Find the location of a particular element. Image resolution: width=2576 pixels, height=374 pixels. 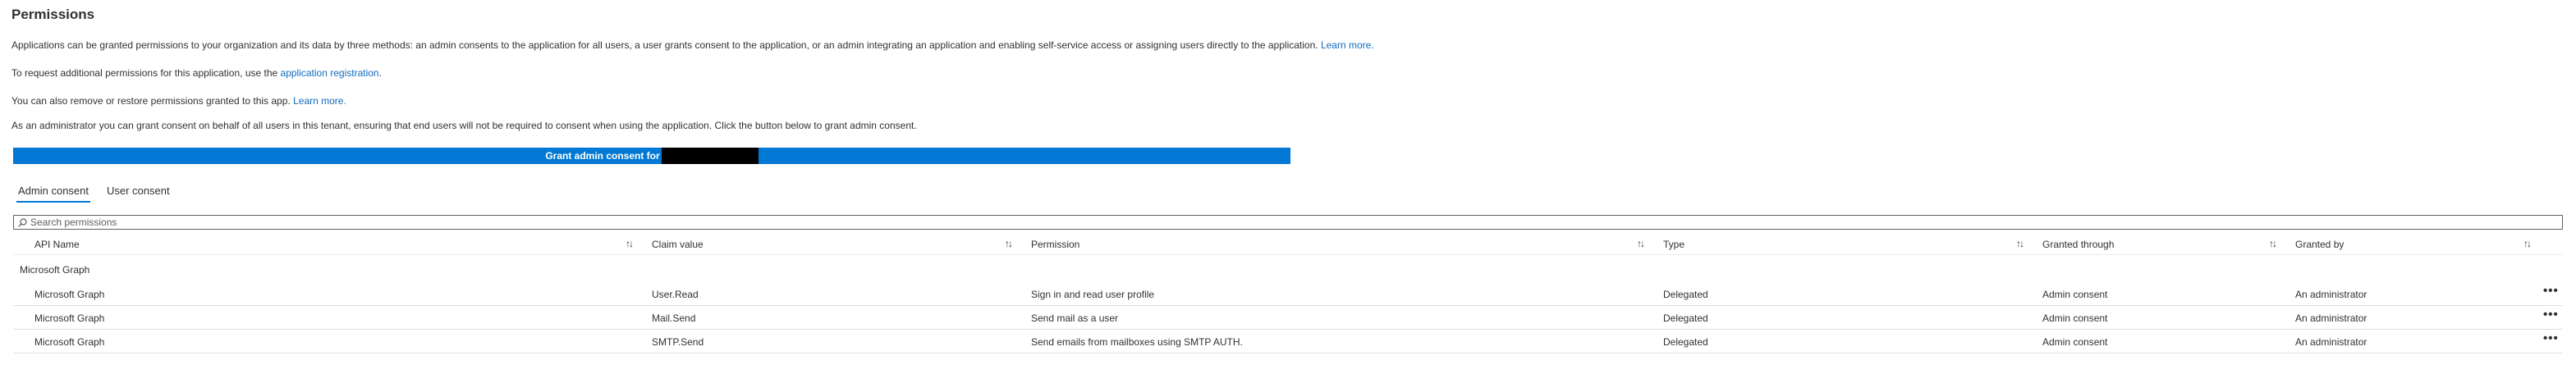

intro-learn-more-link: Learn more. is located at coordinates (1348, 45).